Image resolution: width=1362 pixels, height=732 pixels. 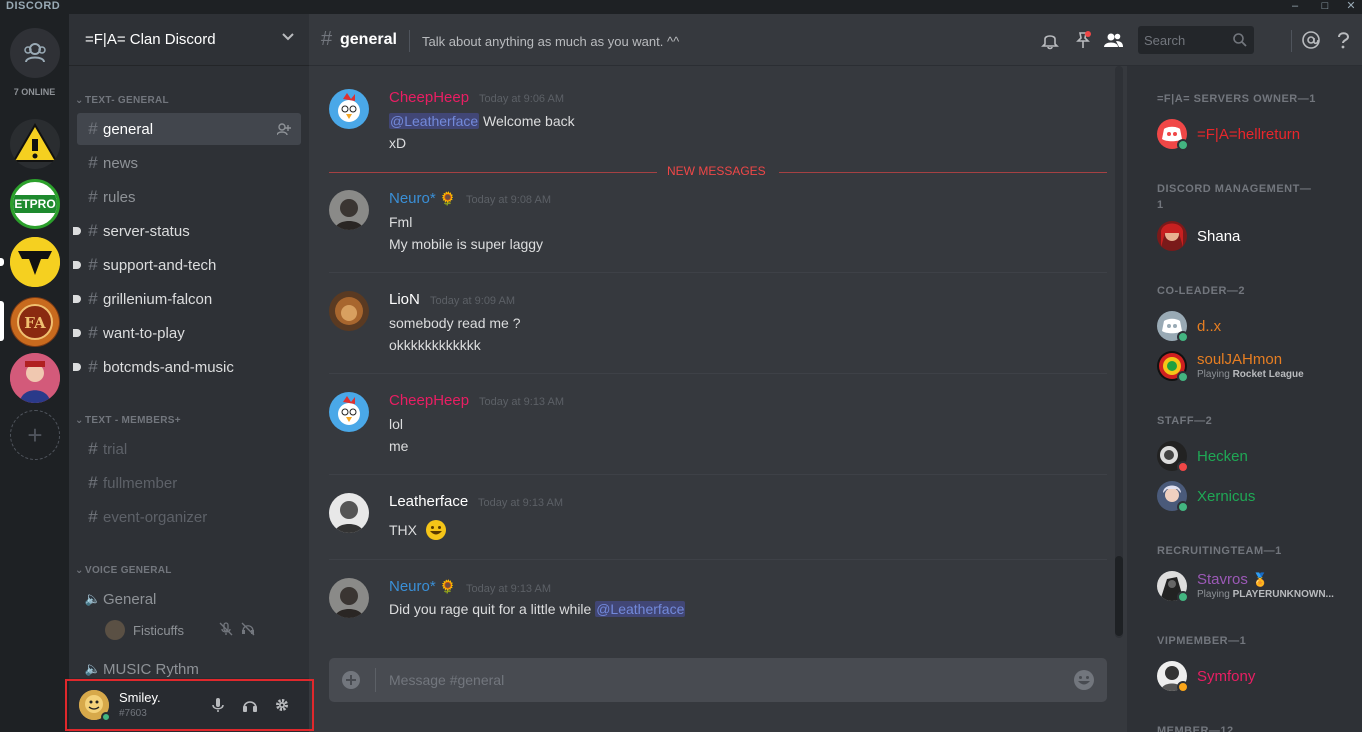 I want to click on category-text-general: ⌄TEXT- GENERAL, so click(x=122, y=100).